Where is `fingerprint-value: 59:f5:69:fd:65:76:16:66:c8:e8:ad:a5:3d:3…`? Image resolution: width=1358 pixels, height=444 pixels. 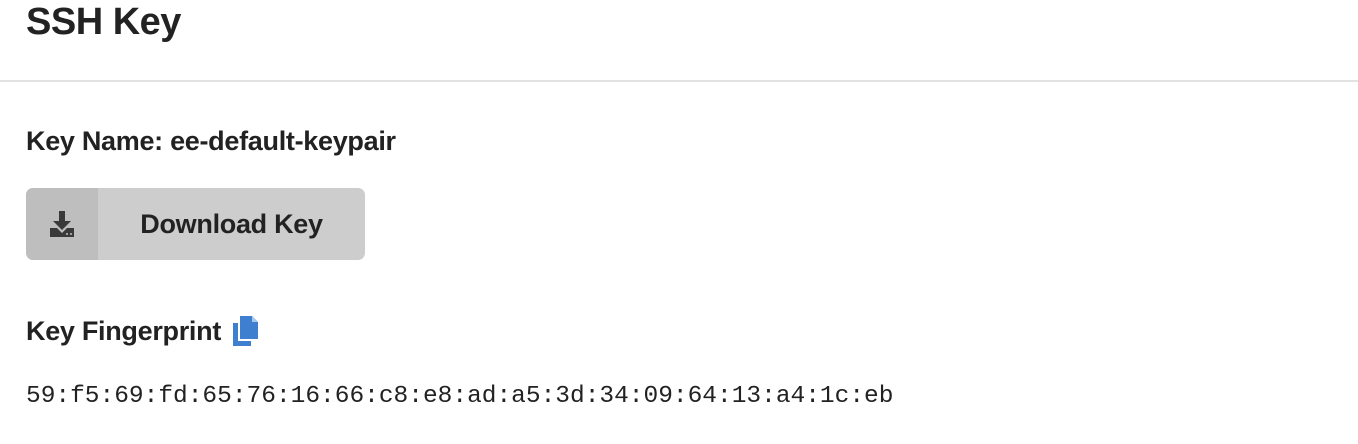
fingerprint-value: 59:f5:69:fd:65:76:16:66:c8:e8:ad:a5:3d:3… is located at coordinates (460, 396).